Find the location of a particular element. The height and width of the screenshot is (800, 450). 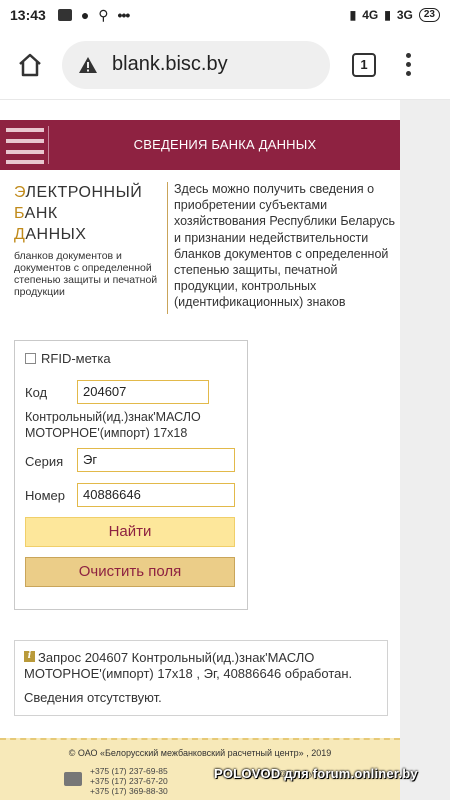

status-time: 13:43 is located at coordinates (28, 15).